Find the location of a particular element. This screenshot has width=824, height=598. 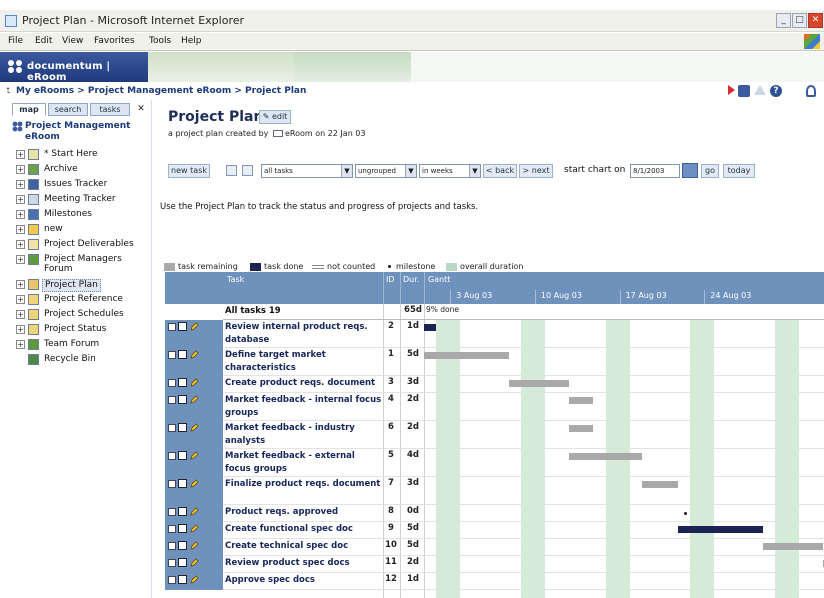

sidebar-item: + Project Plan is located at coordinates (84, 285).